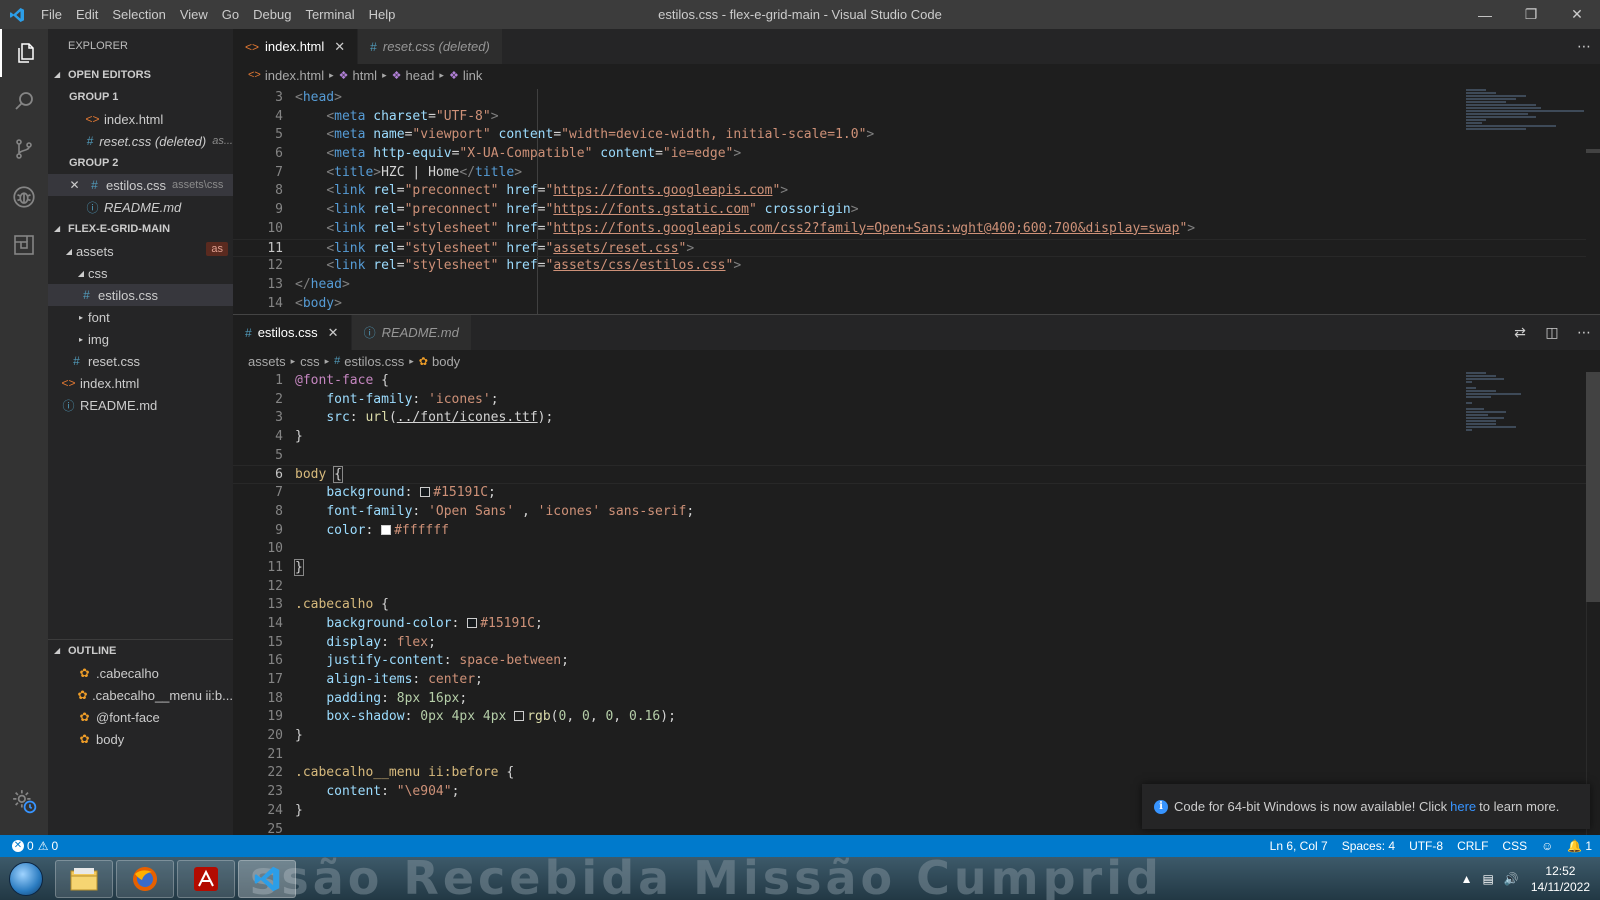 The image size is (1600, 900). I want to click on breadcrumb-item: index.html, so click(294, 75).